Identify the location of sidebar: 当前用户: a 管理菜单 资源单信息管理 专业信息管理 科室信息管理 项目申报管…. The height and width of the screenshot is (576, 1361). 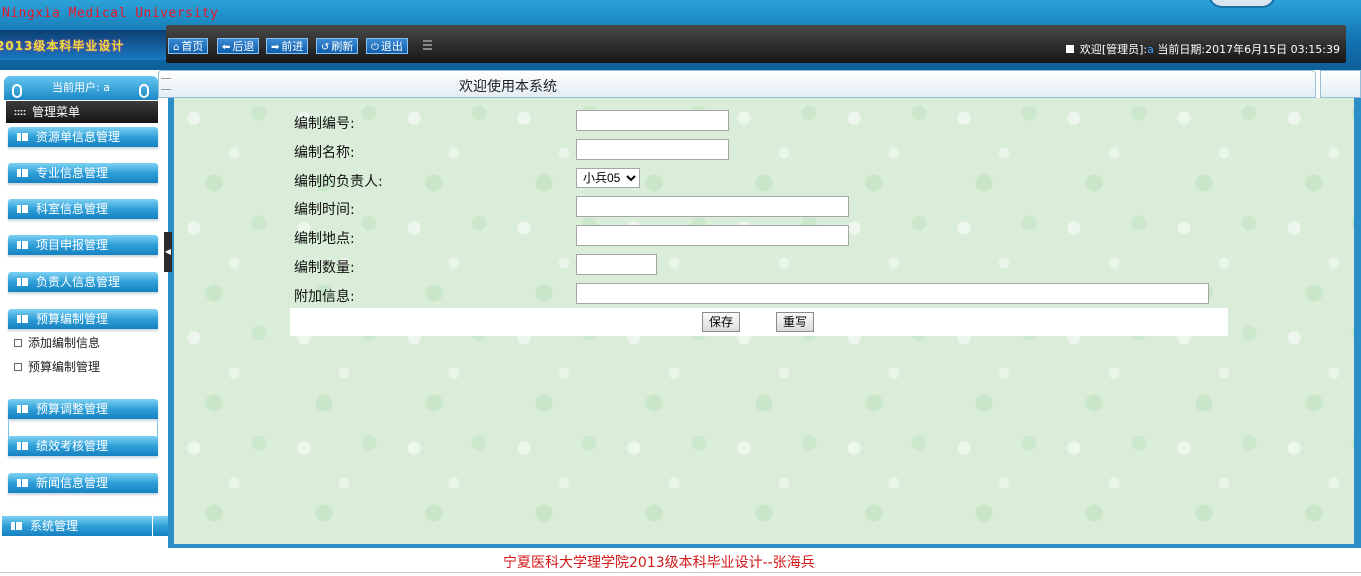
(86, 309).